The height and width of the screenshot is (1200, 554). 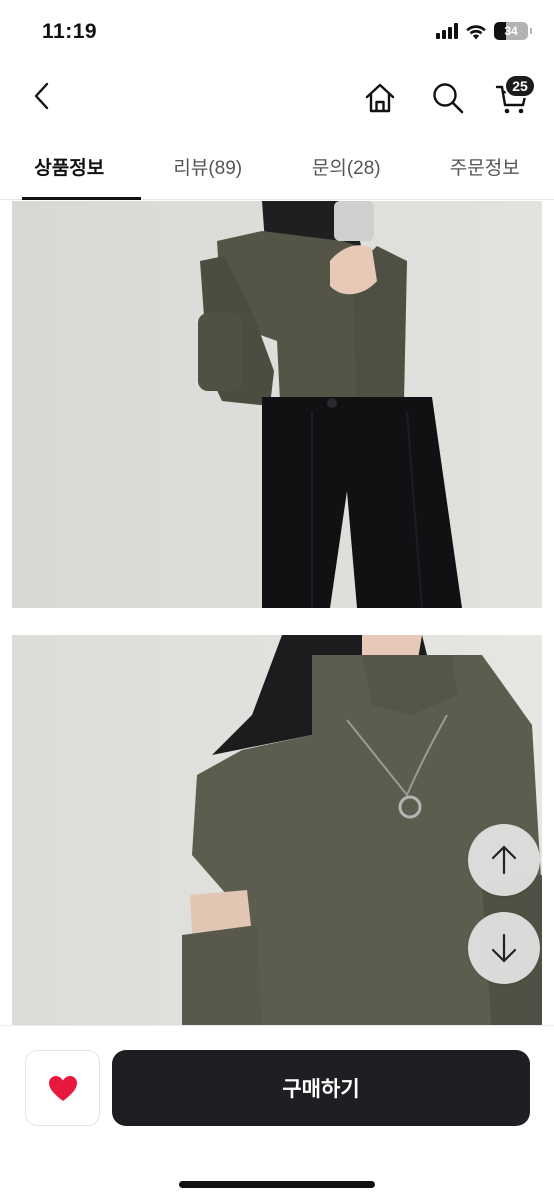 I want to click on home-indicator, so click(x=277, y=1184).